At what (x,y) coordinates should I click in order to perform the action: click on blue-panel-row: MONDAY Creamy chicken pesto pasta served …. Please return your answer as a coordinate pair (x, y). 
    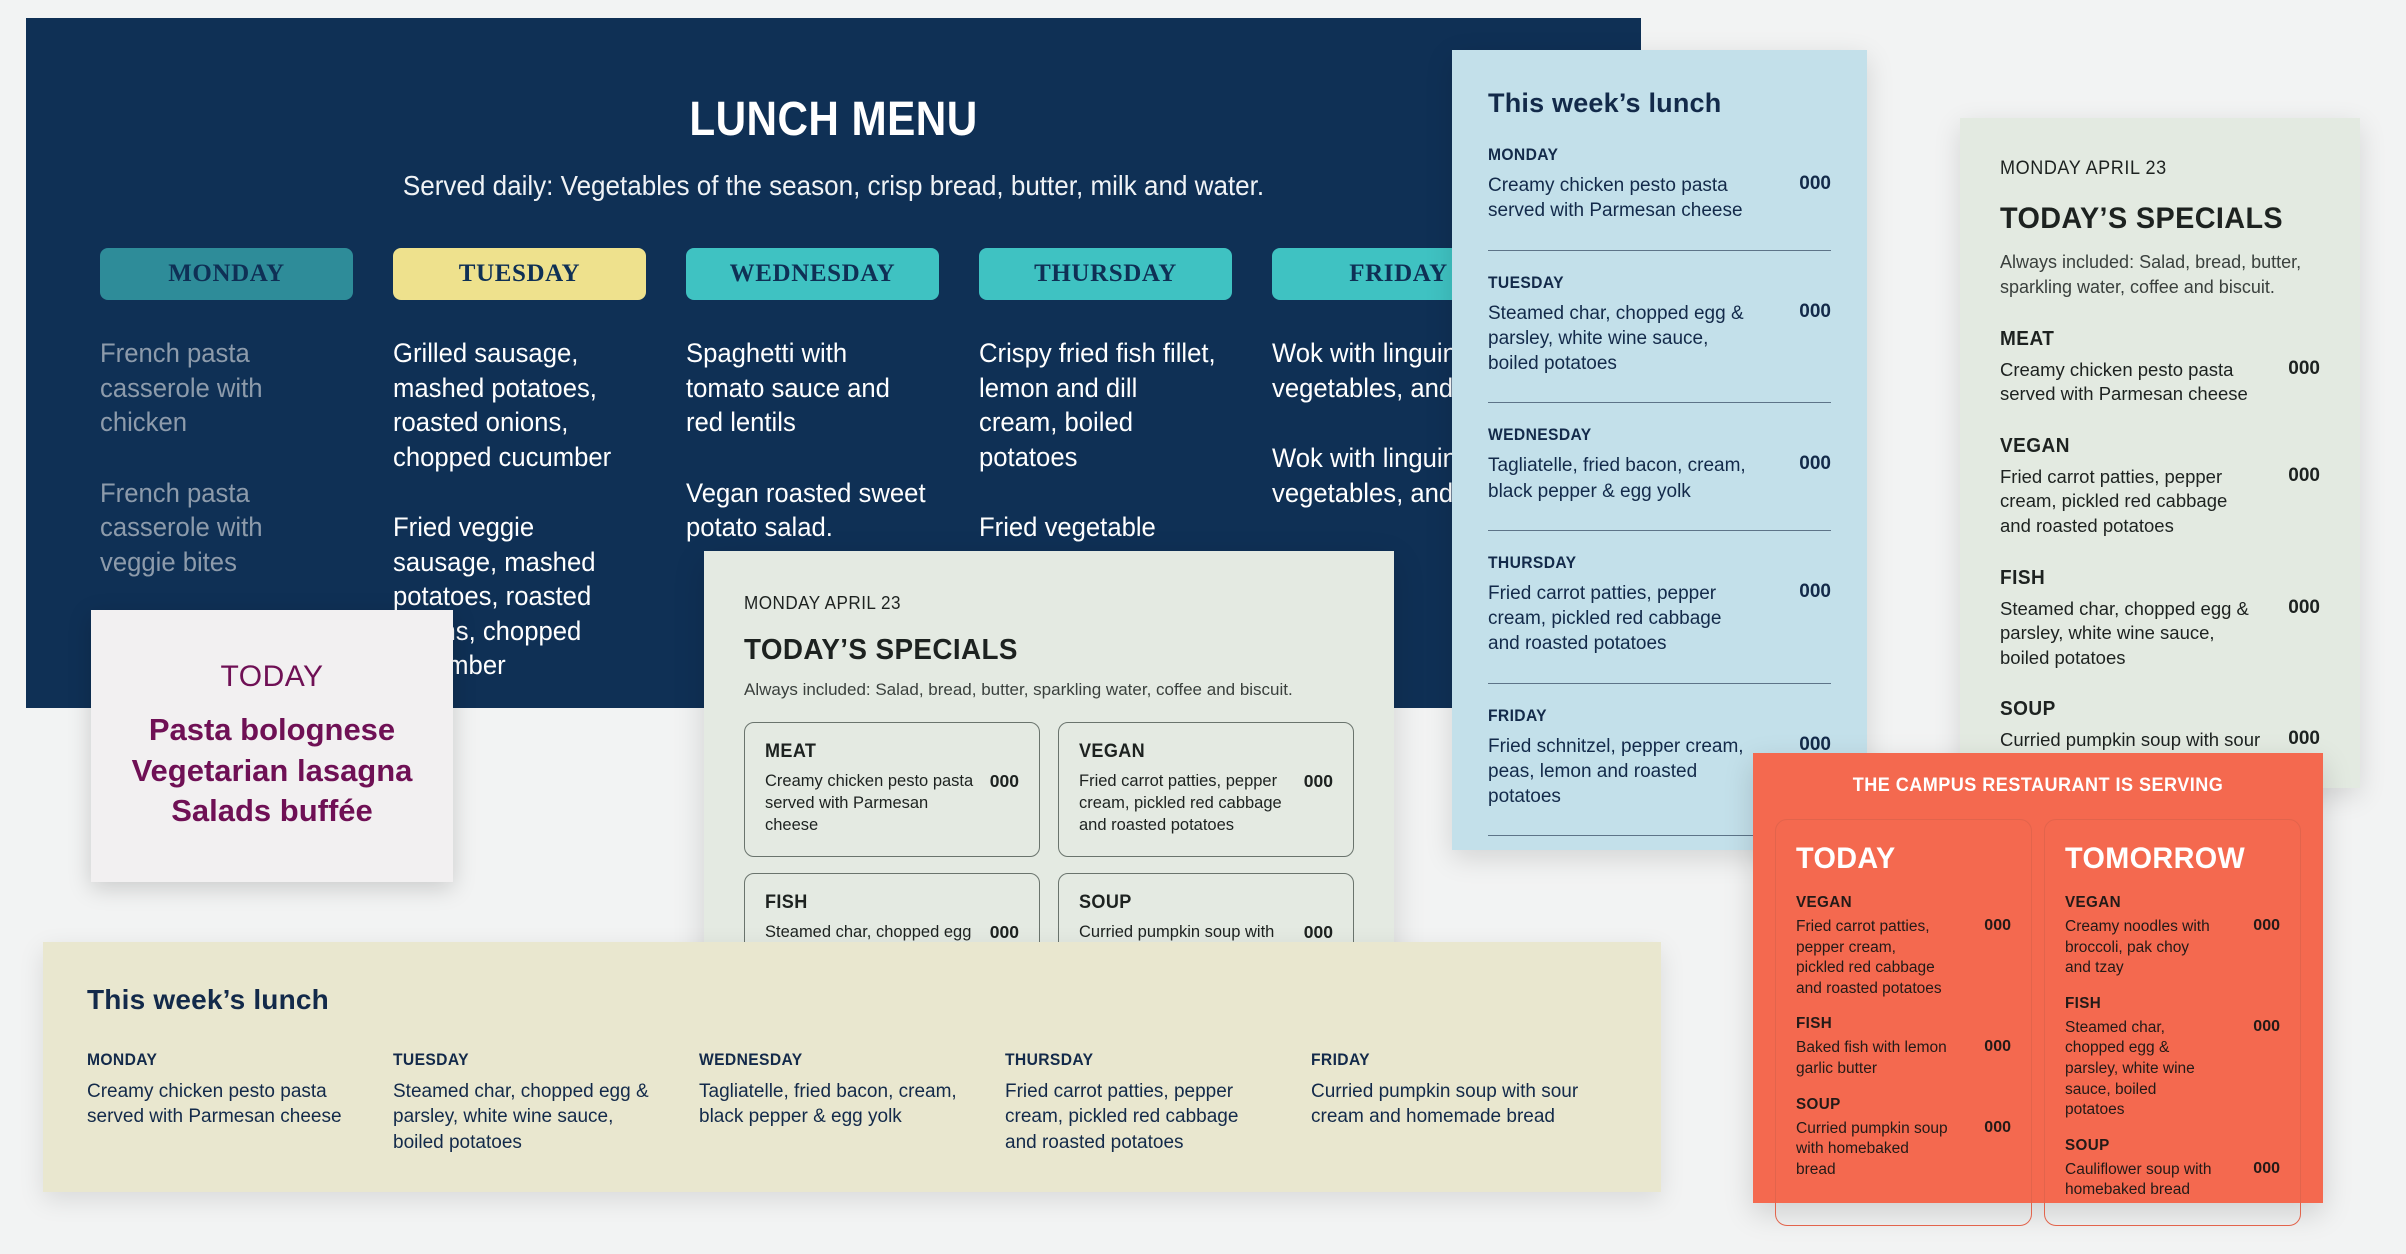
    Looking at the image, I should click on (1659, 184).